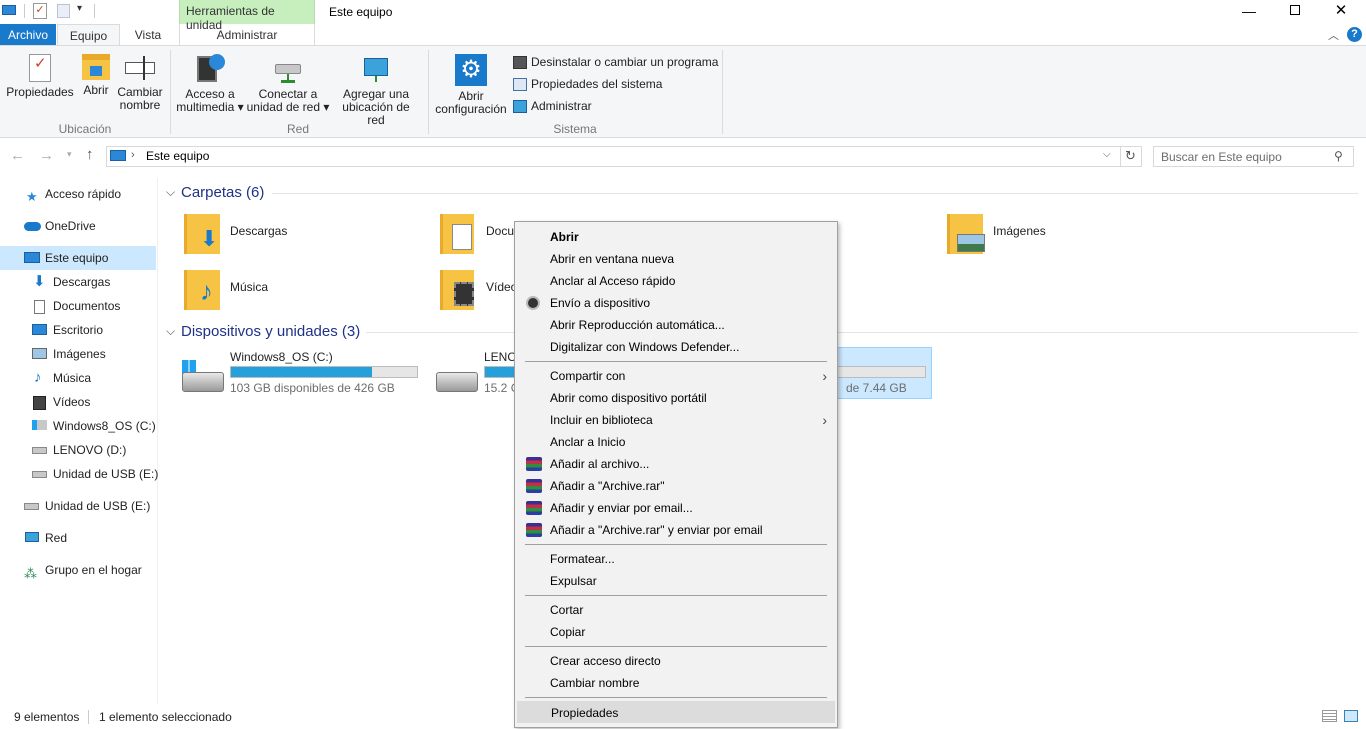 The image size is (1366, 729). What do you see at coordinates (78, 450) in the screenshot?
I see `nav-lenovo: LENOVO (D:)` at bounding box center [78, 450].